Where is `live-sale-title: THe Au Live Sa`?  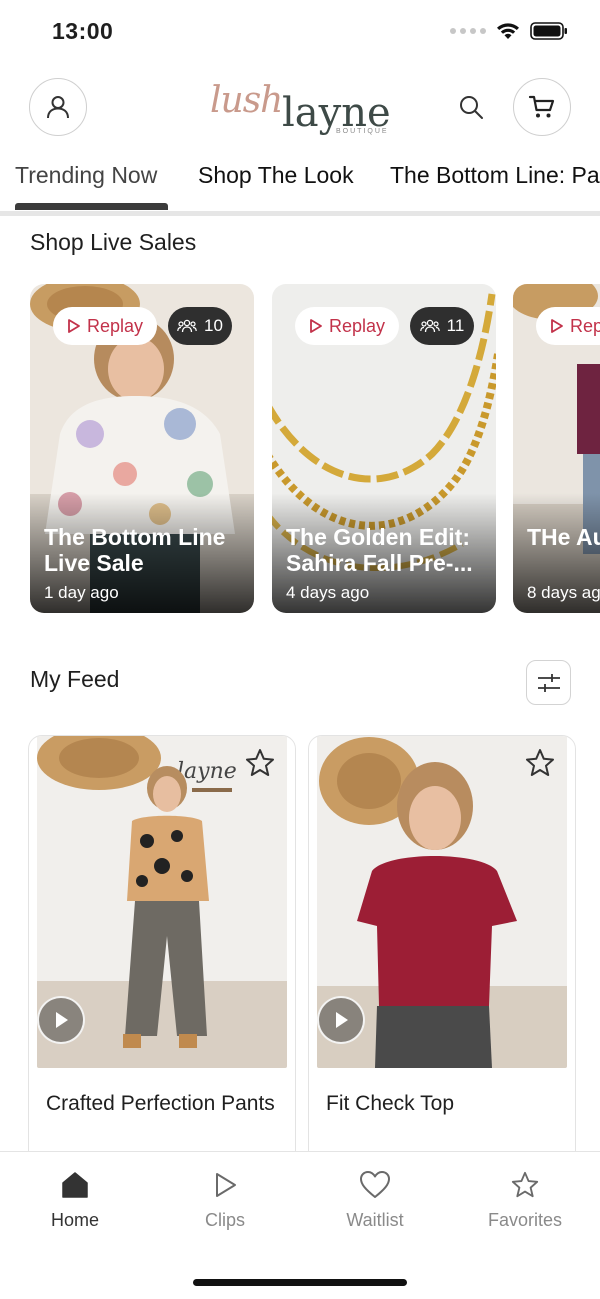
live-sale-title: THe Au Live Sa is located at coordinates (563, 537).